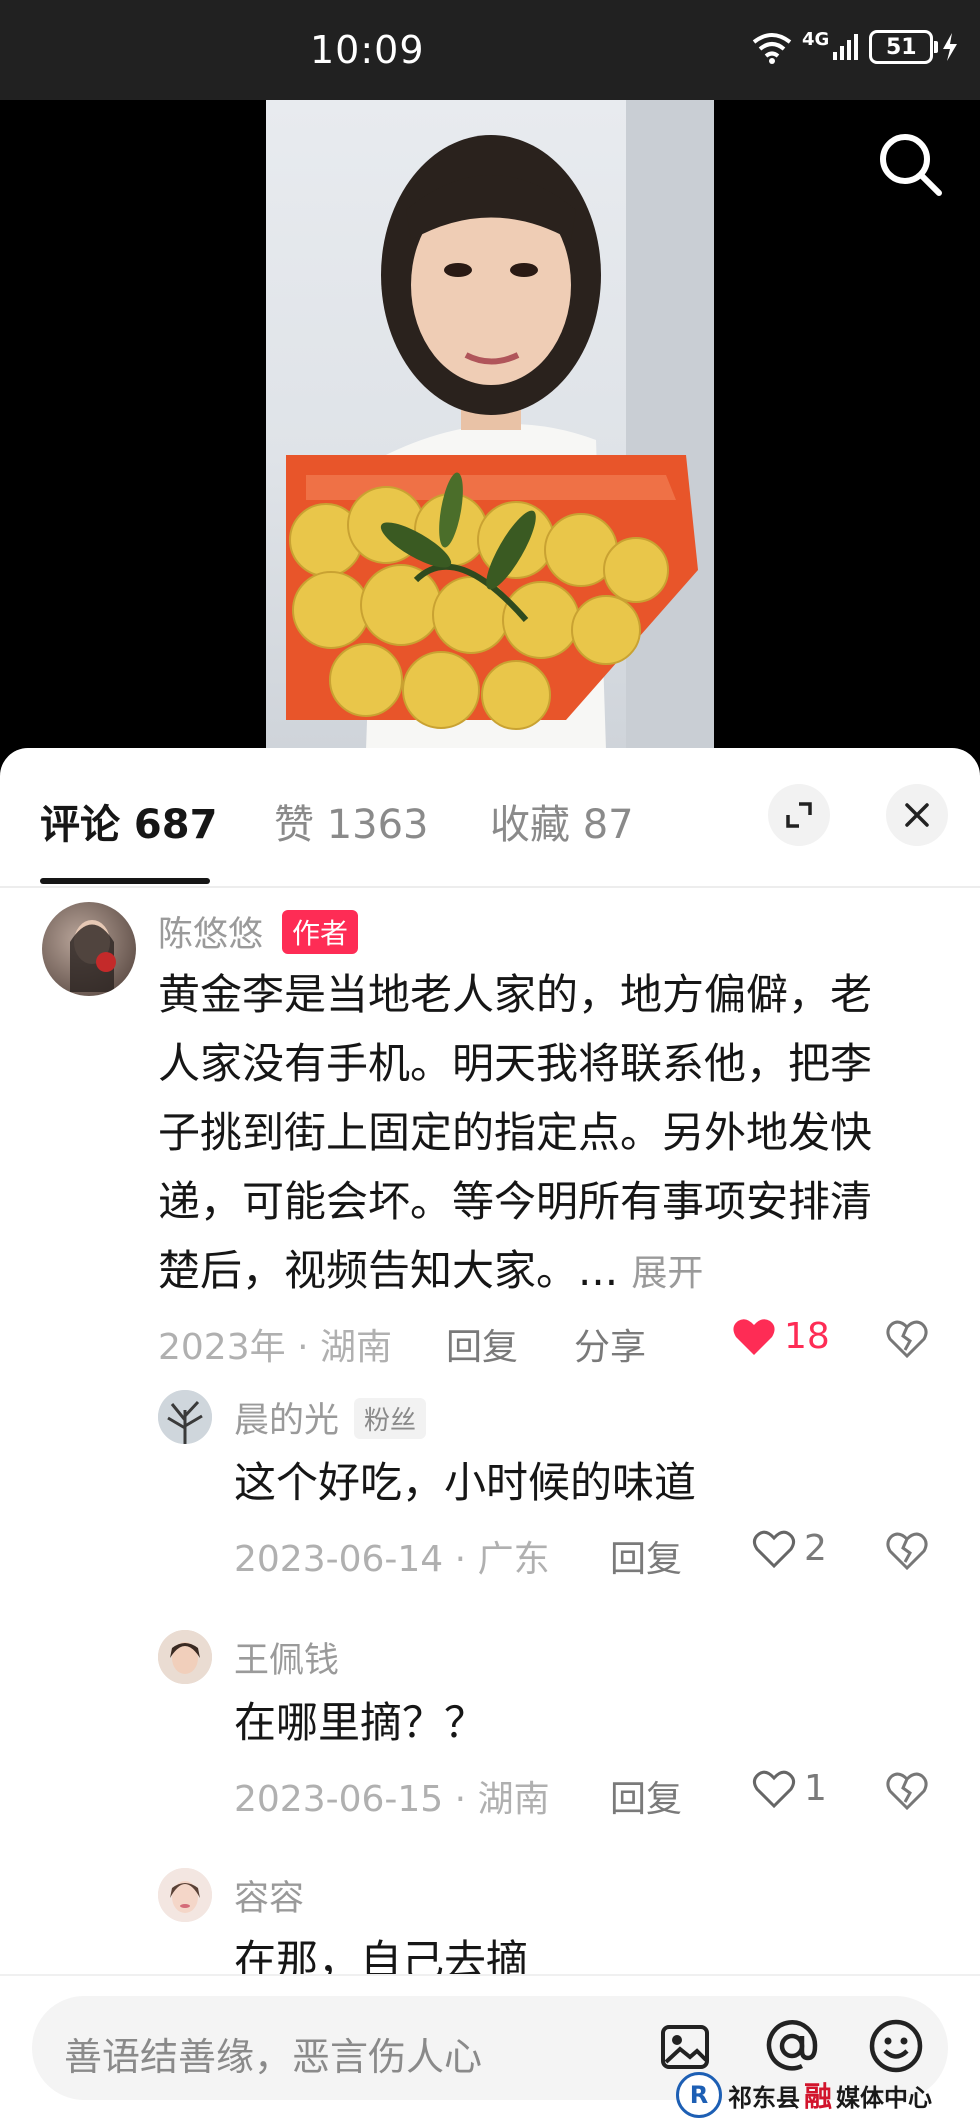 Image resolution: width=980 pixels, height=2124 pixels. What do you see at coordinates (360, 1722) in the screenshot?
I see `comment-text: 在哪里摘？？` at bounding box center [360, 1722].